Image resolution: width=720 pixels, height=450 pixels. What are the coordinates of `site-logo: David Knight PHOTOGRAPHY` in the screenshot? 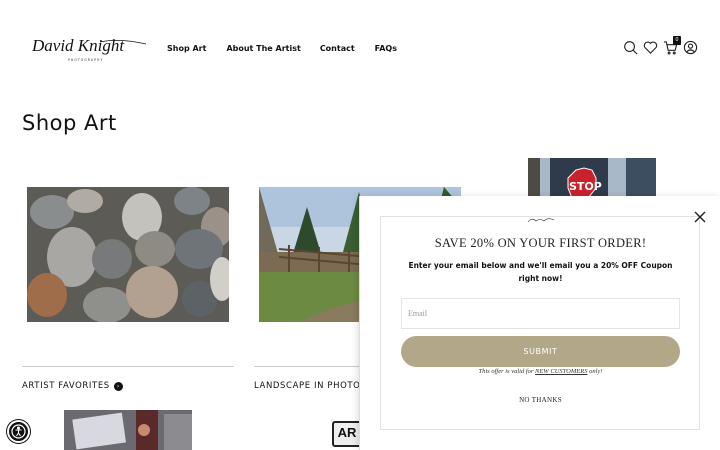 It's located at (89, 48).